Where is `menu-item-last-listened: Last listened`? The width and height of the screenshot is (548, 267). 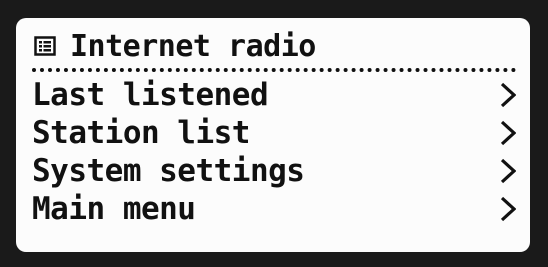 menu-item-last-listened: Last listened is located at coordinates (276, 95).